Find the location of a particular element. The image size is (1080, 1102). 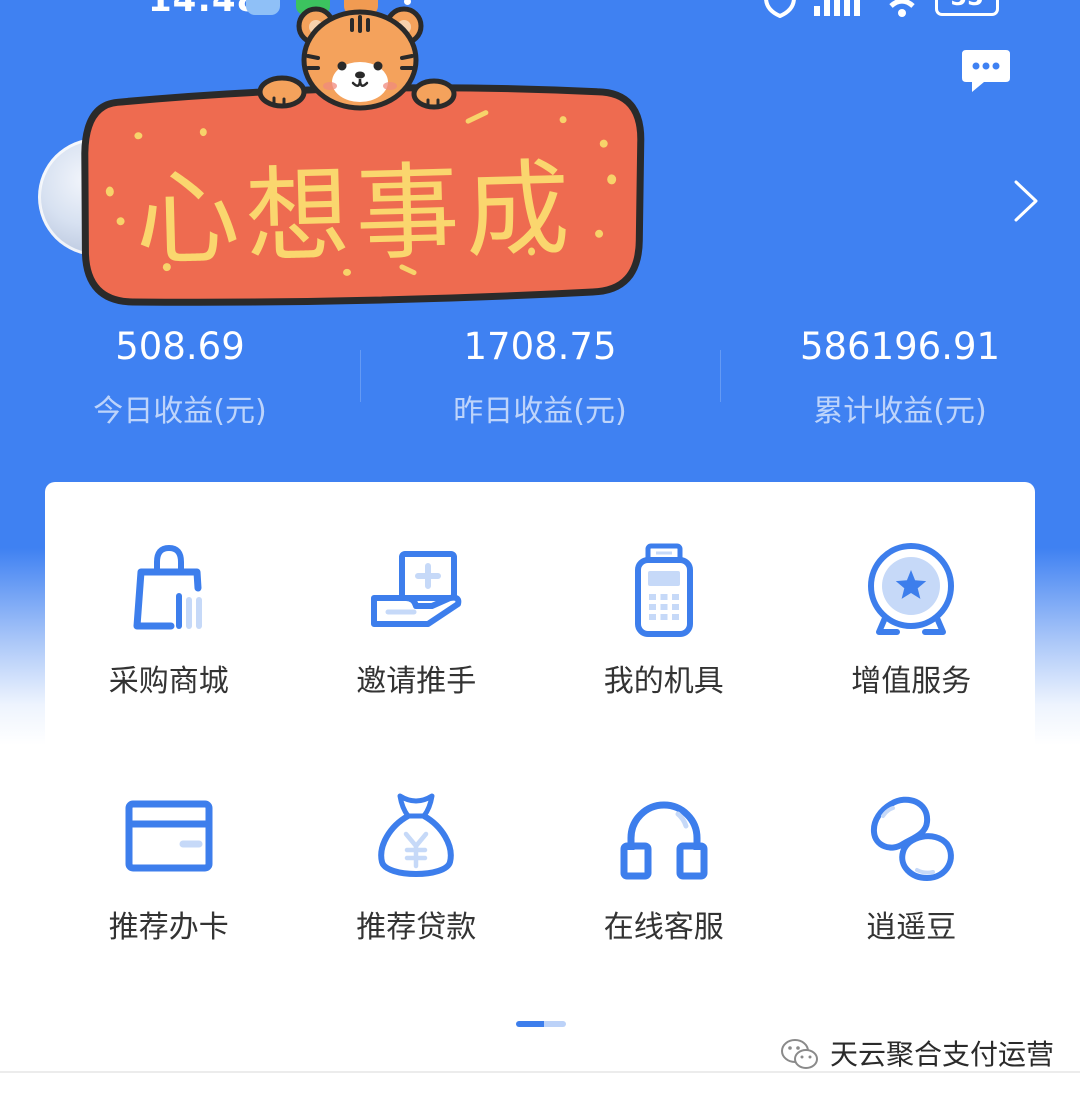

watermark: 天云聚合支付运营 is located at coordinates (917, 1055).